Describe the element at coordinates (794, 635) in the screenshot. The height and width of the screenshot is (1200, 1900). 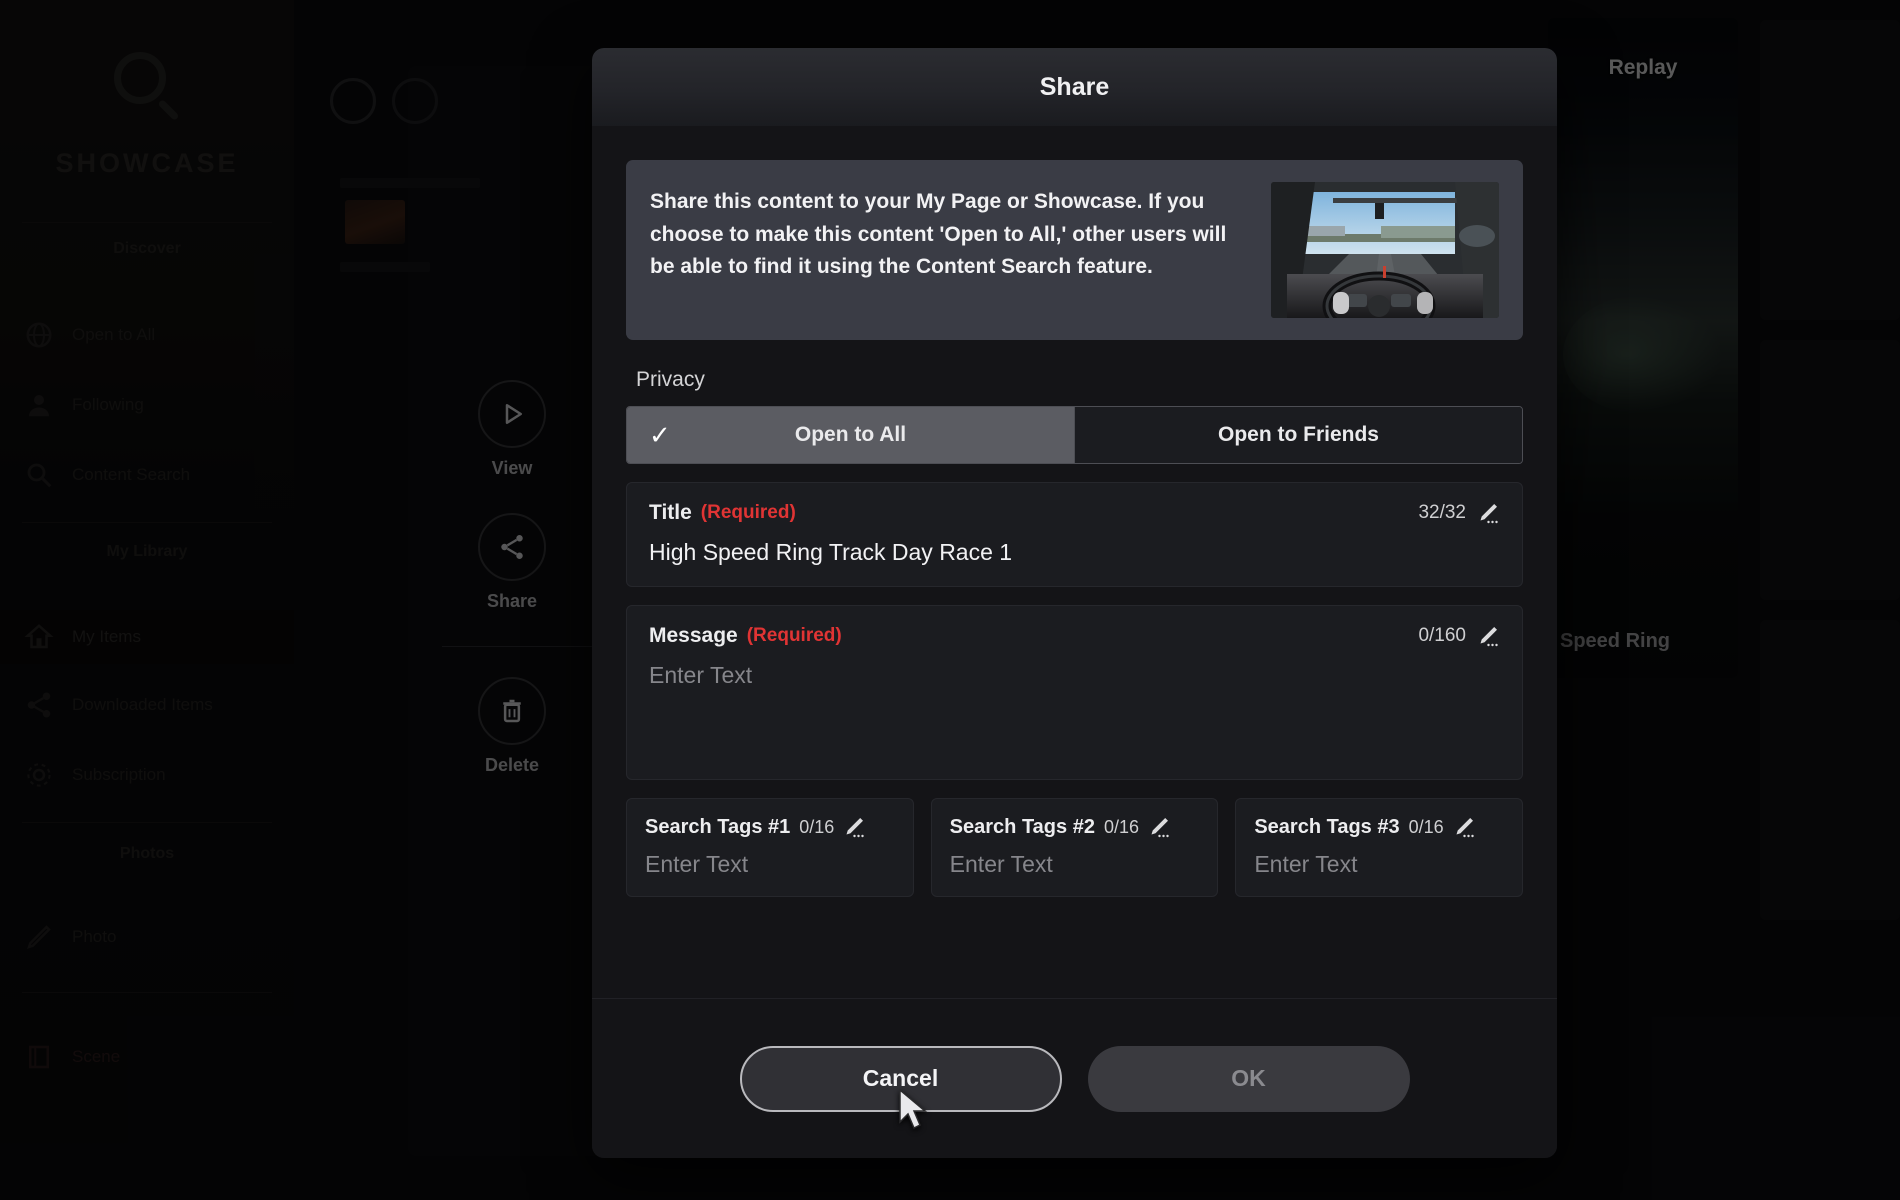
I see `message-required-tag: (Required)` at that location.